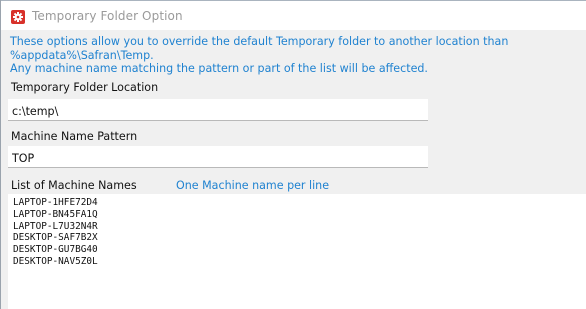 Image resolution: width=586 pixels, height=309 pixels. Describe the element at coordinates (74, 136) in the screenshot. I see `machine-name-pattern-label: Machine Name Pattern` at that location.